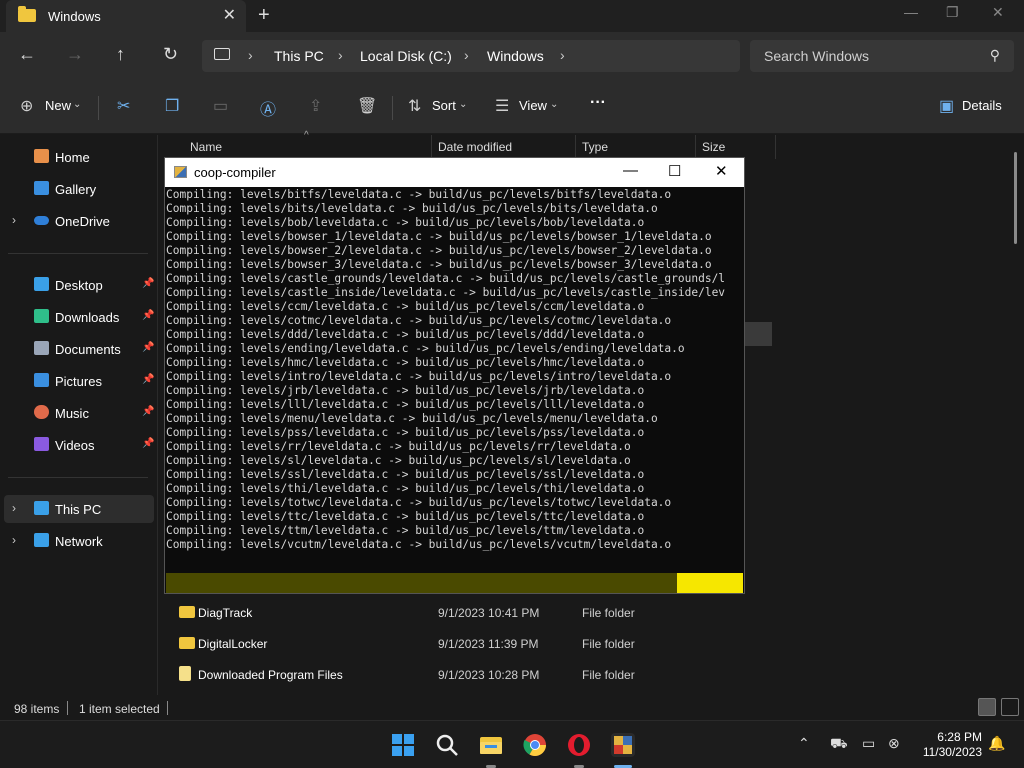 The width and height of the screenshot is (1024, 768). I want to click on console-close-button: ✕, so click(721, 171).